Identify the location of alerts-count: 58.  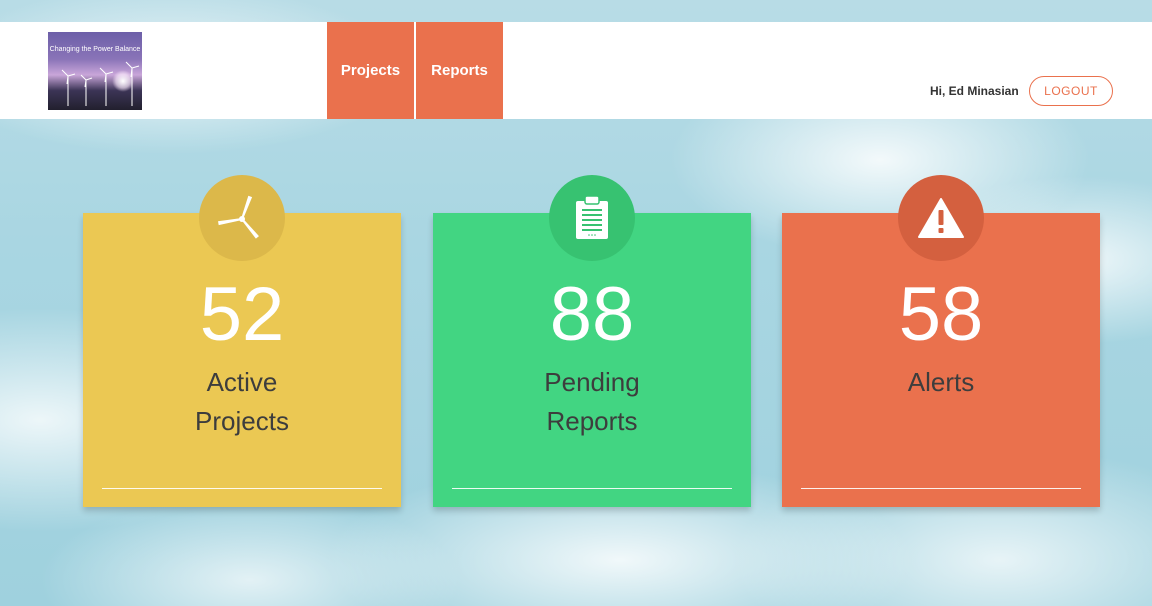
(941, 314).